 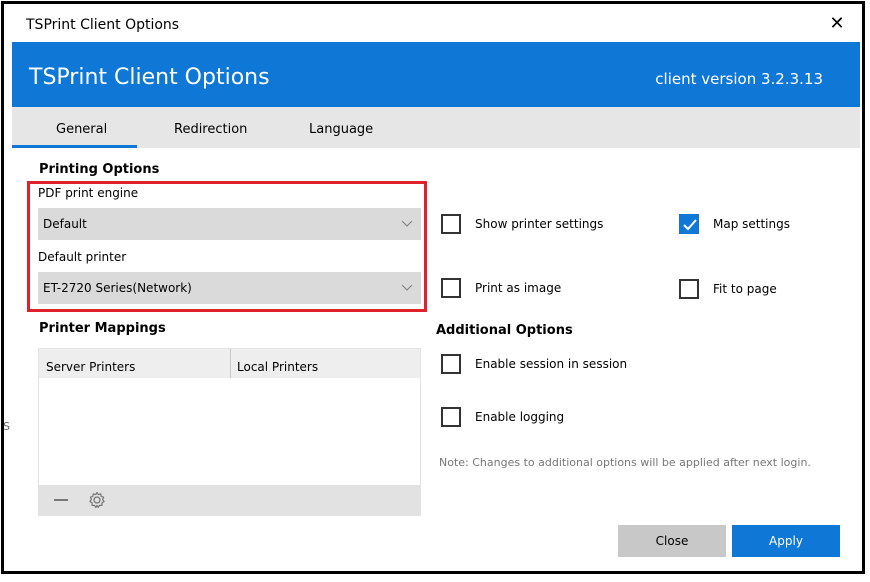 I want to click on column-local-printers: Local Printers, so click(x=277, y=367).